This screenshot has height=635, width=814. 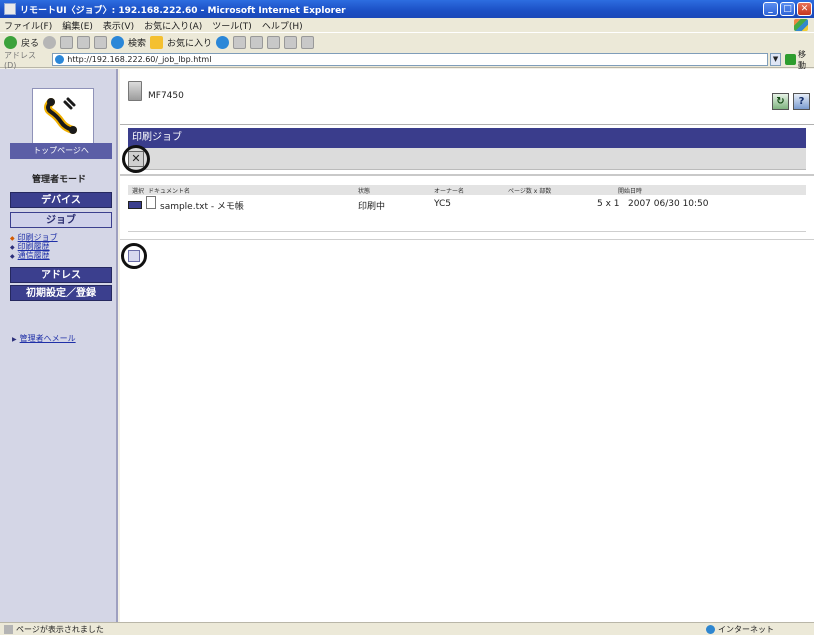 What do you see at coordinates (169, 191) in the screenshot?
I see `col-document: ドキュメント名` at bounding box center [169, 191].